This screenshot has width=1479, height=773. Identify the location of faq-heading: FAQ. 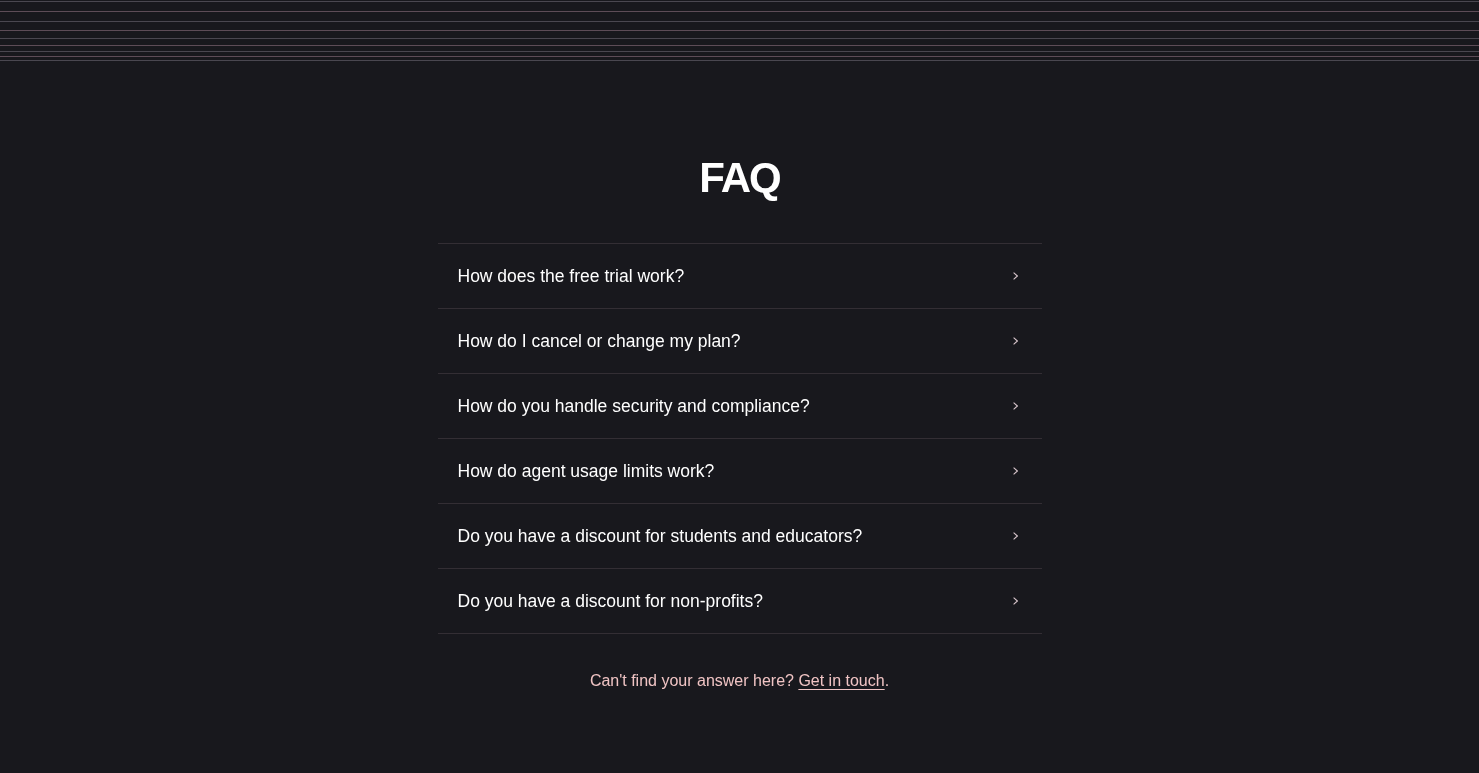
(739, 178).